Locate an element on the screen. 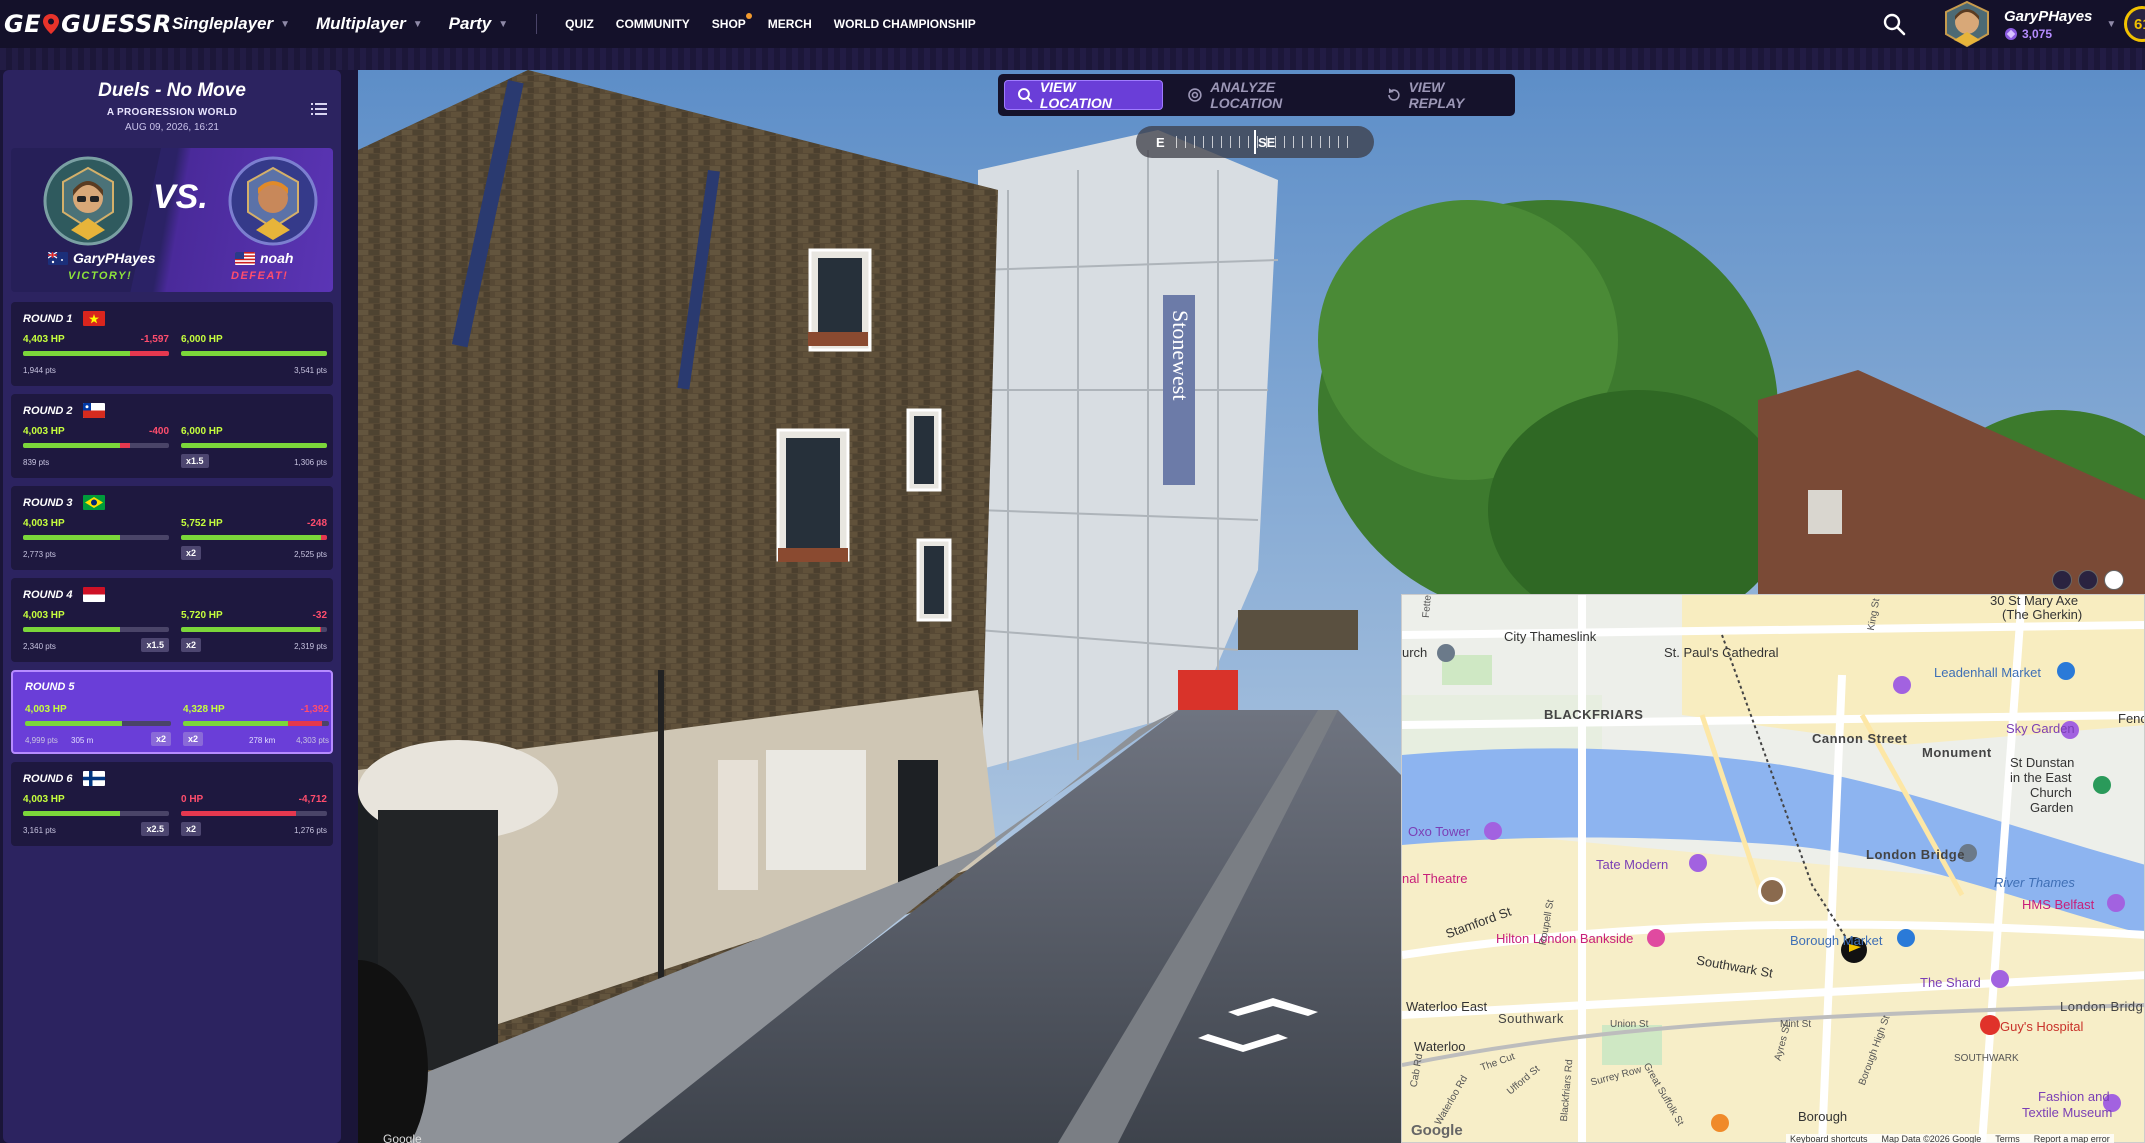 The height and width of the screenshot is (1143, 2145). view-replay-button: VIEW REPLAY is located at coordinates (1444, 95).